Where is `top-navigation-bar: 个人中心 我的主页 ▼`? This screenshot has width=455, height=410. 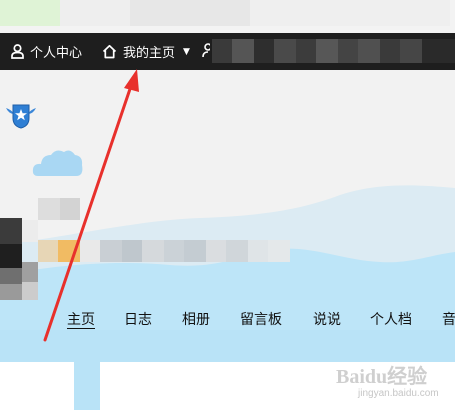 top-navigation-bar: 个人中心 我的主页 ▼ is located at coordinates (227, 51).